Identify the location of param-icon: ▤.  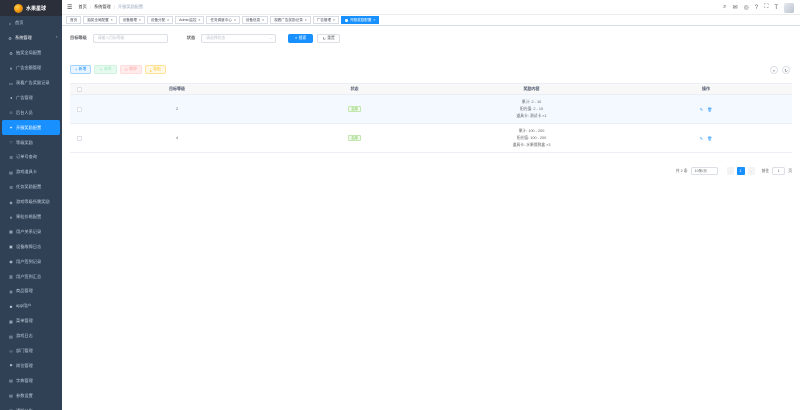
(11, 396).